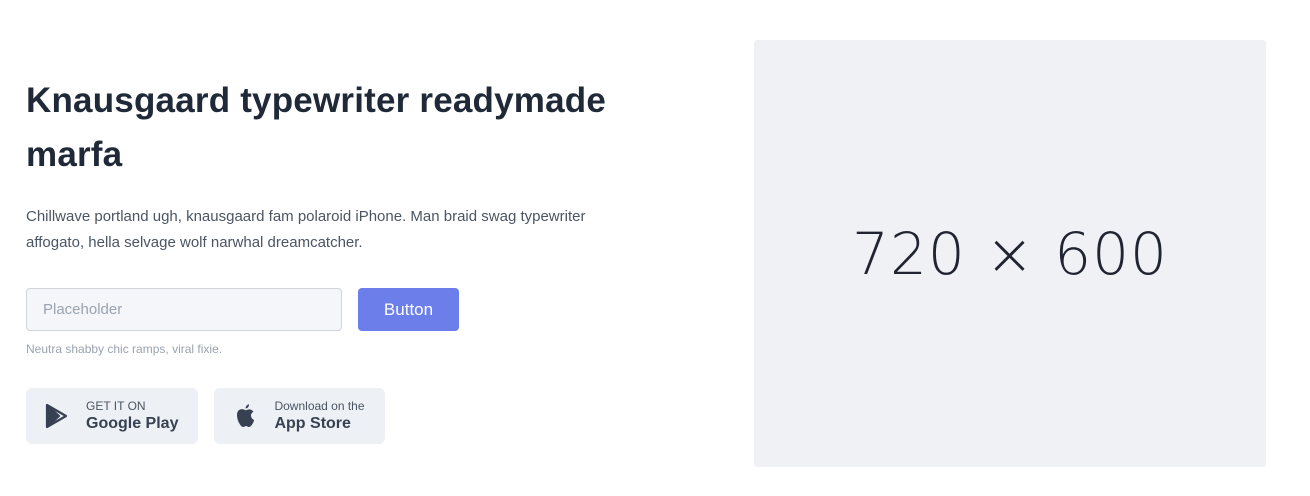 This screenshot has height=496, width=1310. What do you see at coordinates (319, 406) in the screenshot?
I see `app-store-caption: Download on the` at bounding box center [319, 406].